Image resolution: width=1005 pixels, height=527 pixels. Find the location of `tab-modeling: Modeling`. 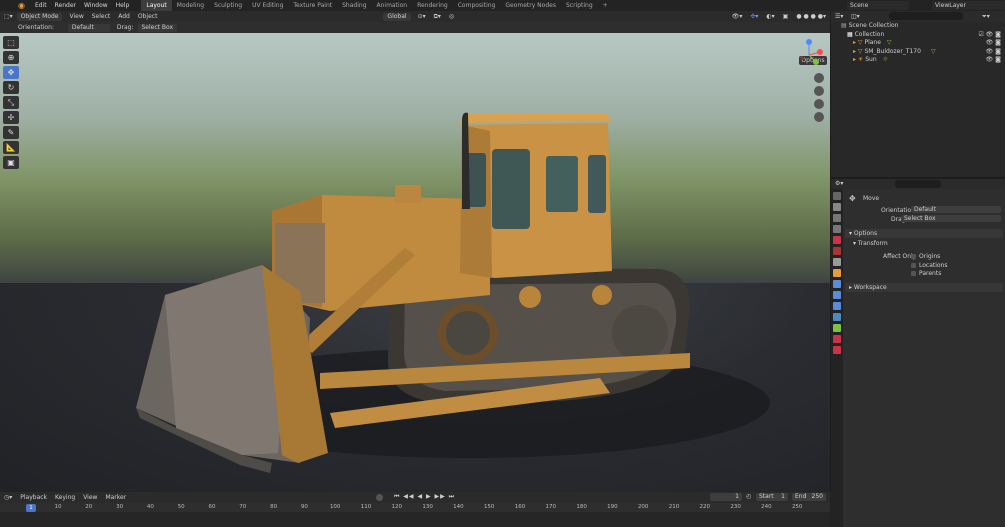

tab-modeling: Modeling is located at coordinates (190, 5).